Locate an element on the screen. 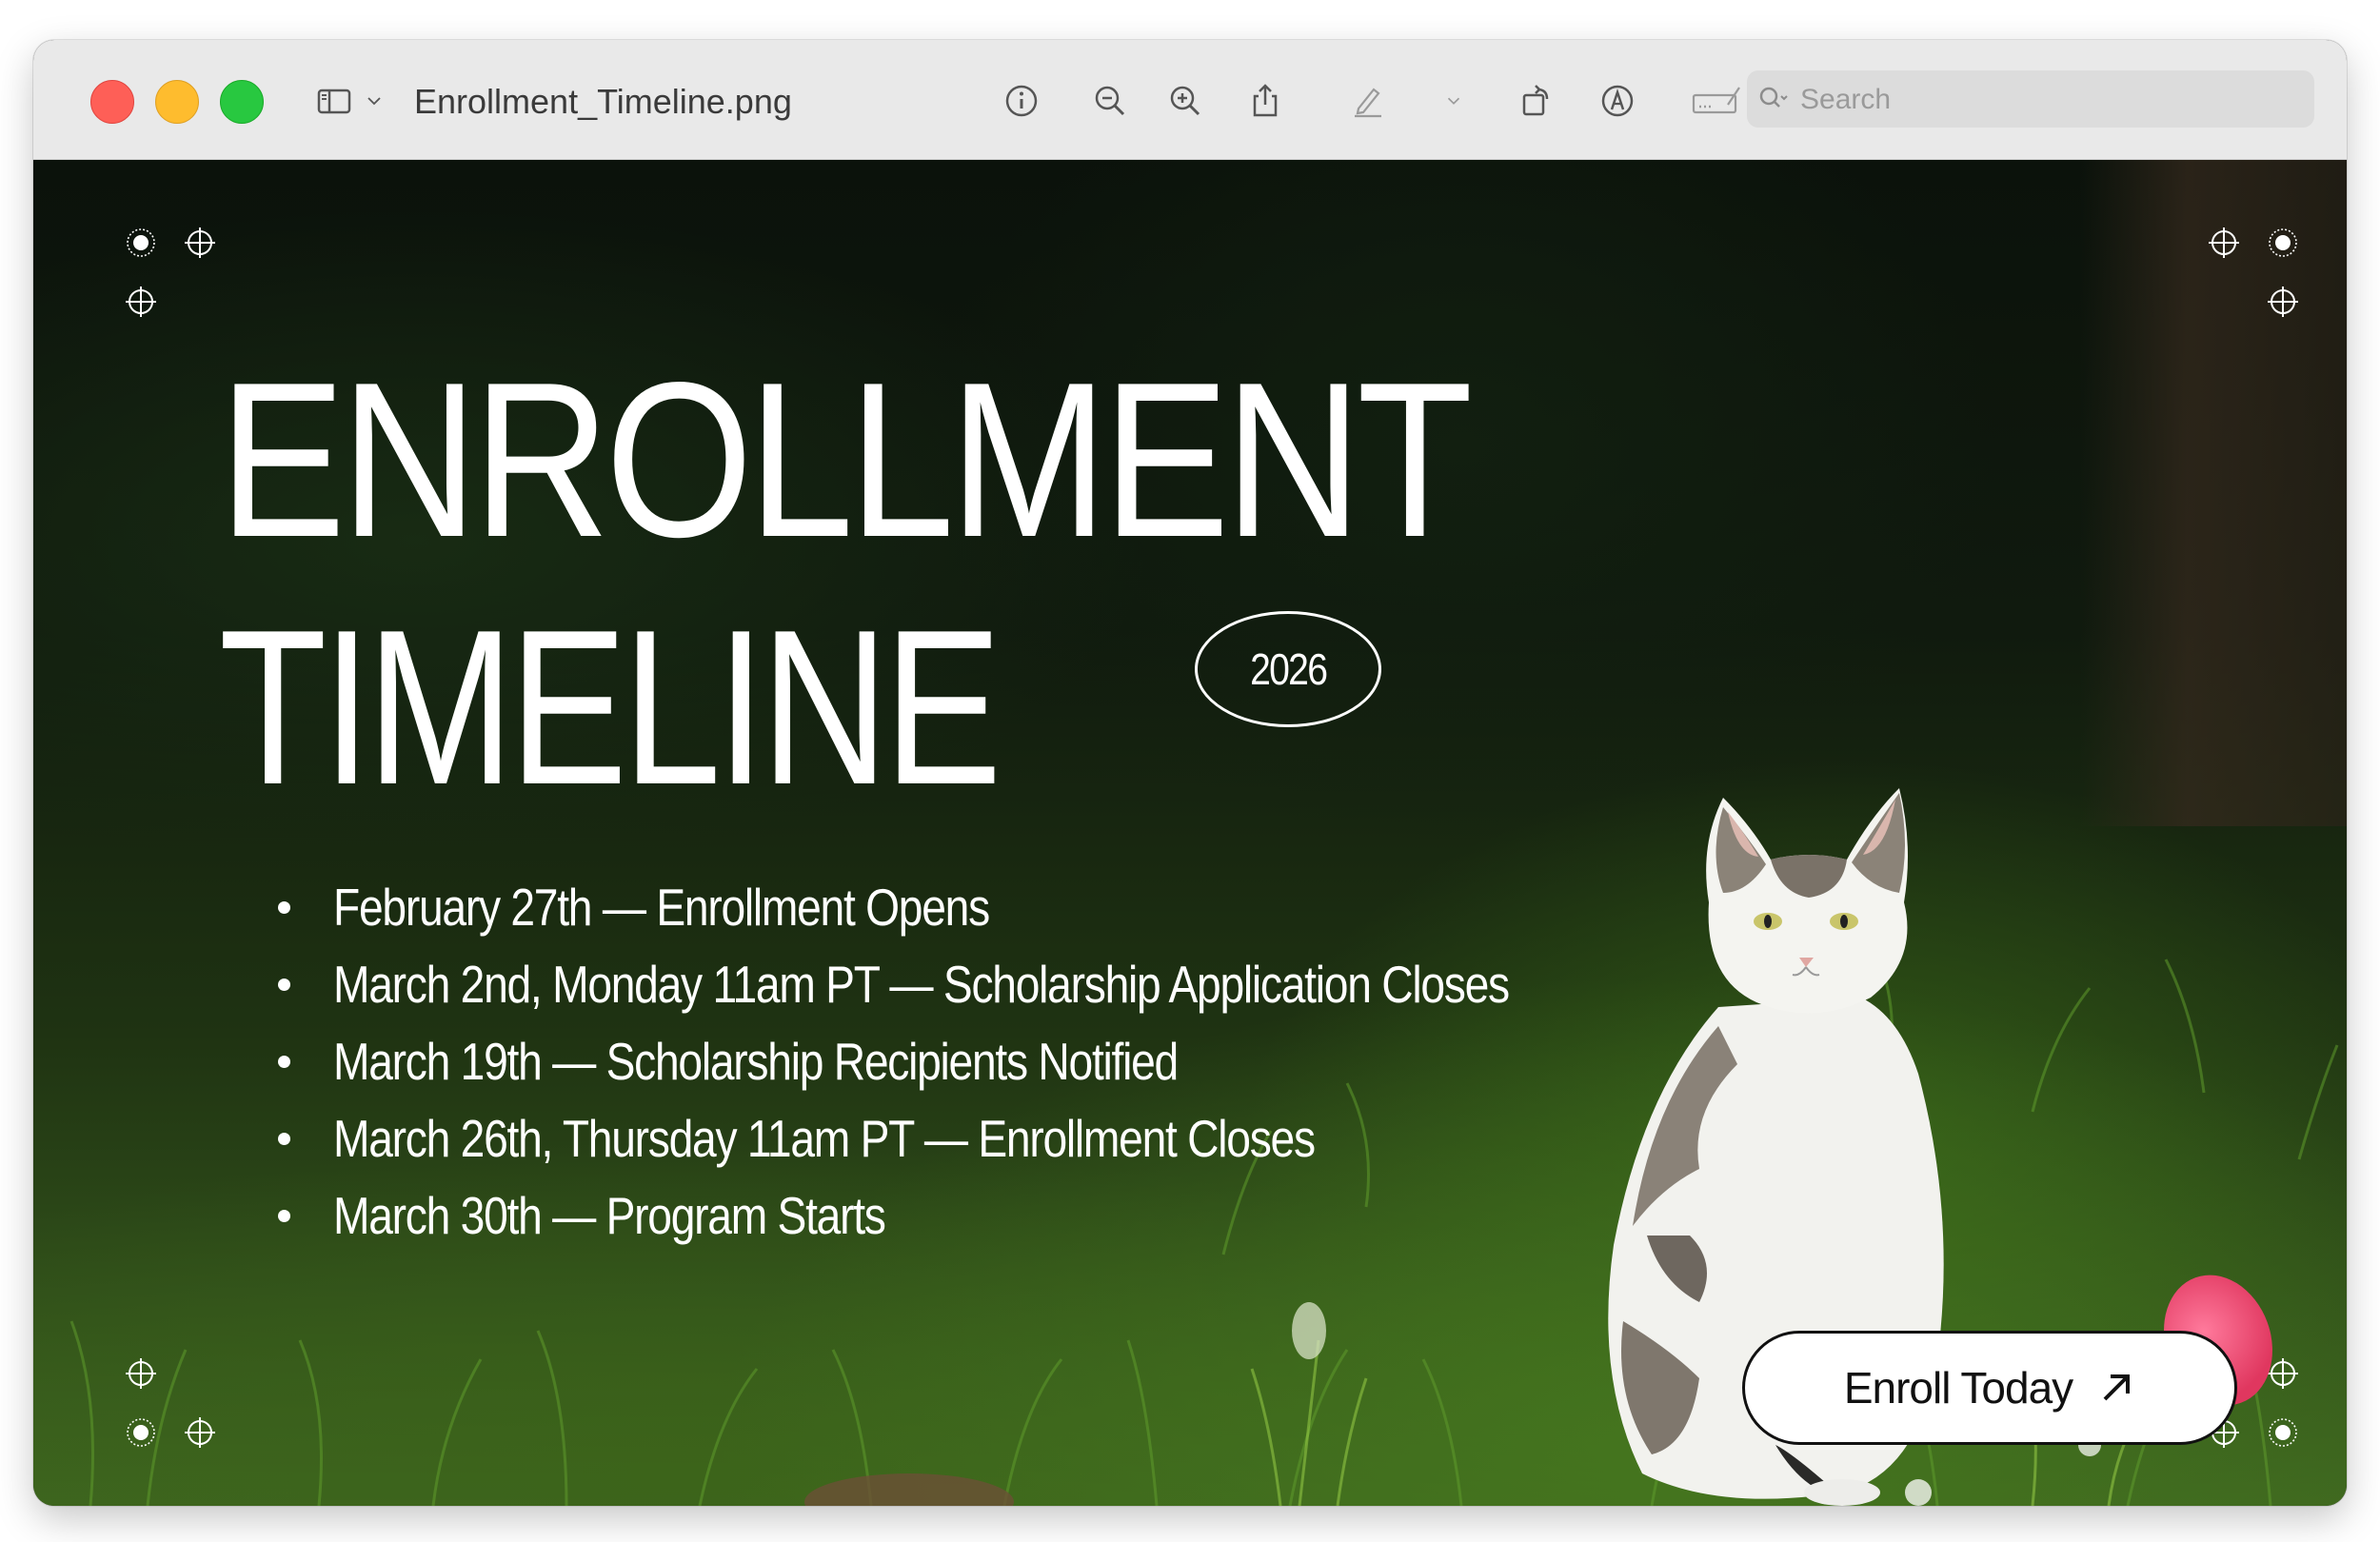 The image size is (2380, 1542). enroll-today-button: Enroll Today is located at coordinates (1990, 1388).